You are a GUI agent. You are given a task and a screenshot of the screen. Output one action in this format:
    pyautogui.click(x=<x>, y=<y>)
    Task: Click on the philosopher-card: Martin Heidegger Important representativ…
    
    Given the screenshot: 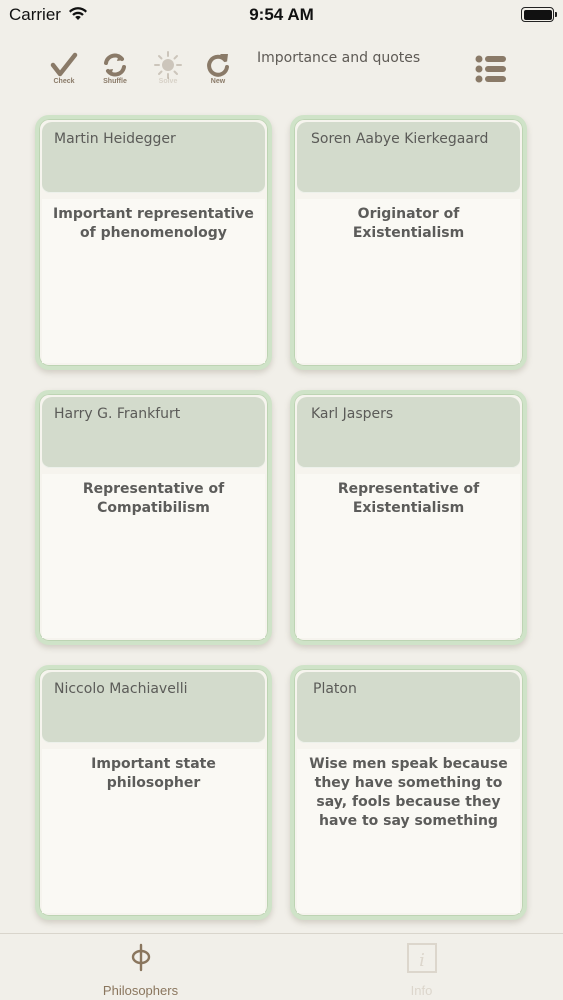 What is the action you would take?
    pyautogui.click(x=153, y=242)
    